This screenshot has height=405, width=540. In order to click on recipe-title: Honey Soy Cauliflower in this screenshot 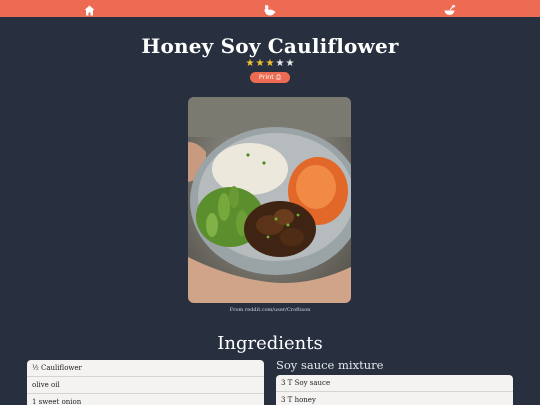, I will do `click(270, 46)`.